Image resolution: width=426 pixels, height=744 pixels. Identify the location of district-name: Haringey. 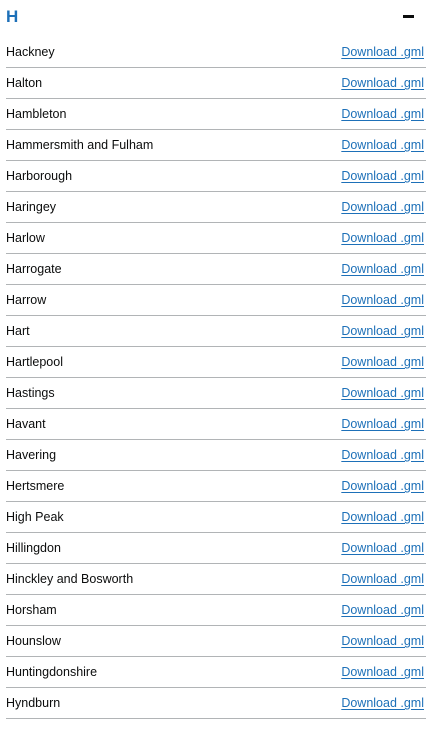
(31, 207).